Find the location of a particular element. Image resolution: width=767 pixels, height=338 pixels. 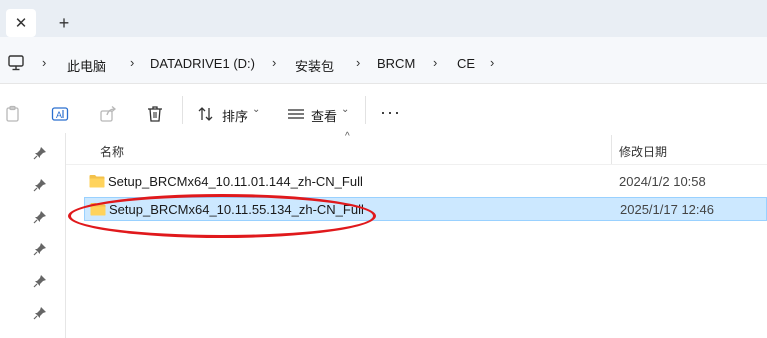

column-header-date-modified: 修改日期 is located at coordinates (643, 151).